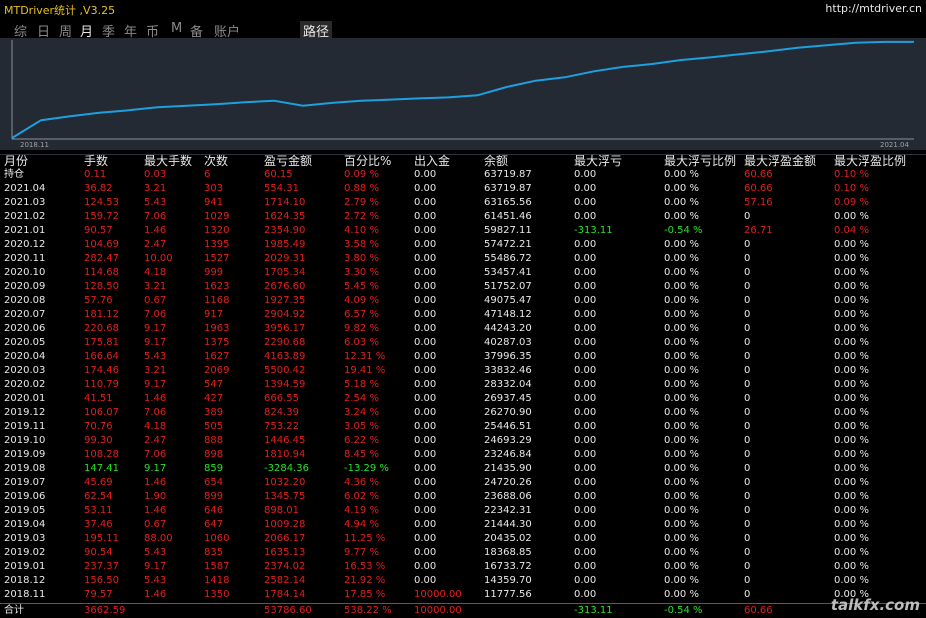  I want to click on cell-profit: 1394.59, so click(285, 384).